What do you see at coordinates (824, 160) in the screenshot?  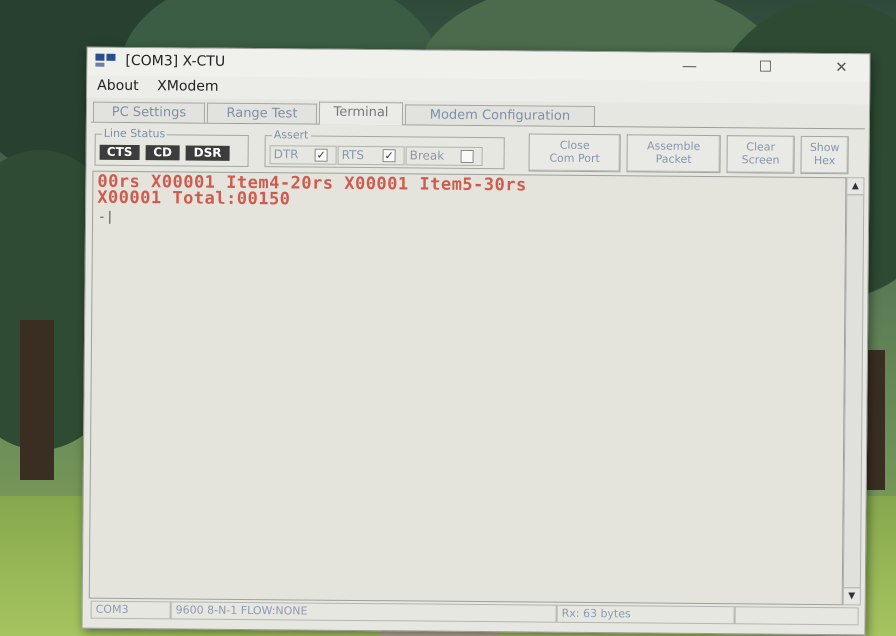 I see `show-hex-line2: Hex` at bounding box center [824, 160].